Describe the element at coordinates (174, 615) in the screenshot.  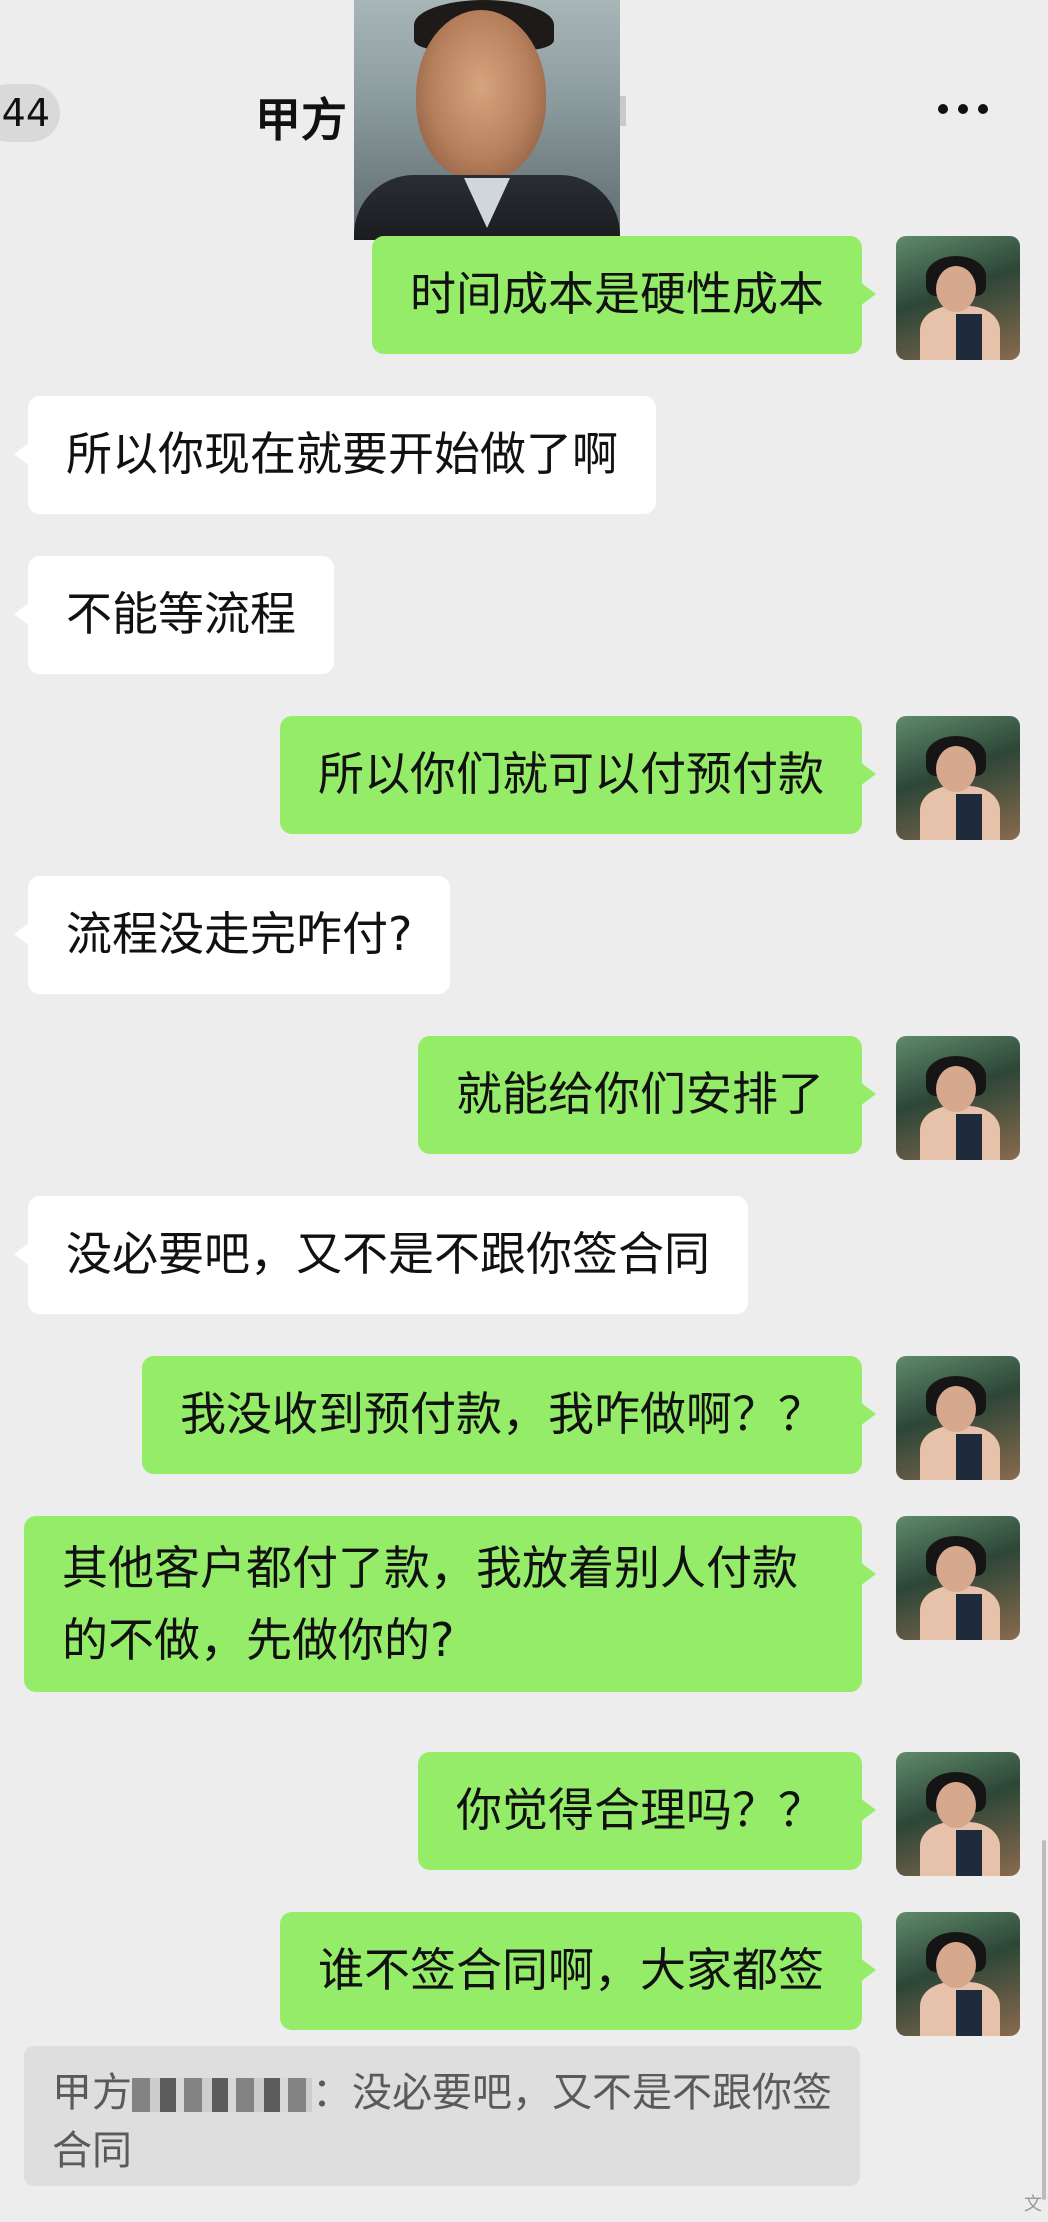
I see `message-bubble-theirs: 不能等流程` at that location.